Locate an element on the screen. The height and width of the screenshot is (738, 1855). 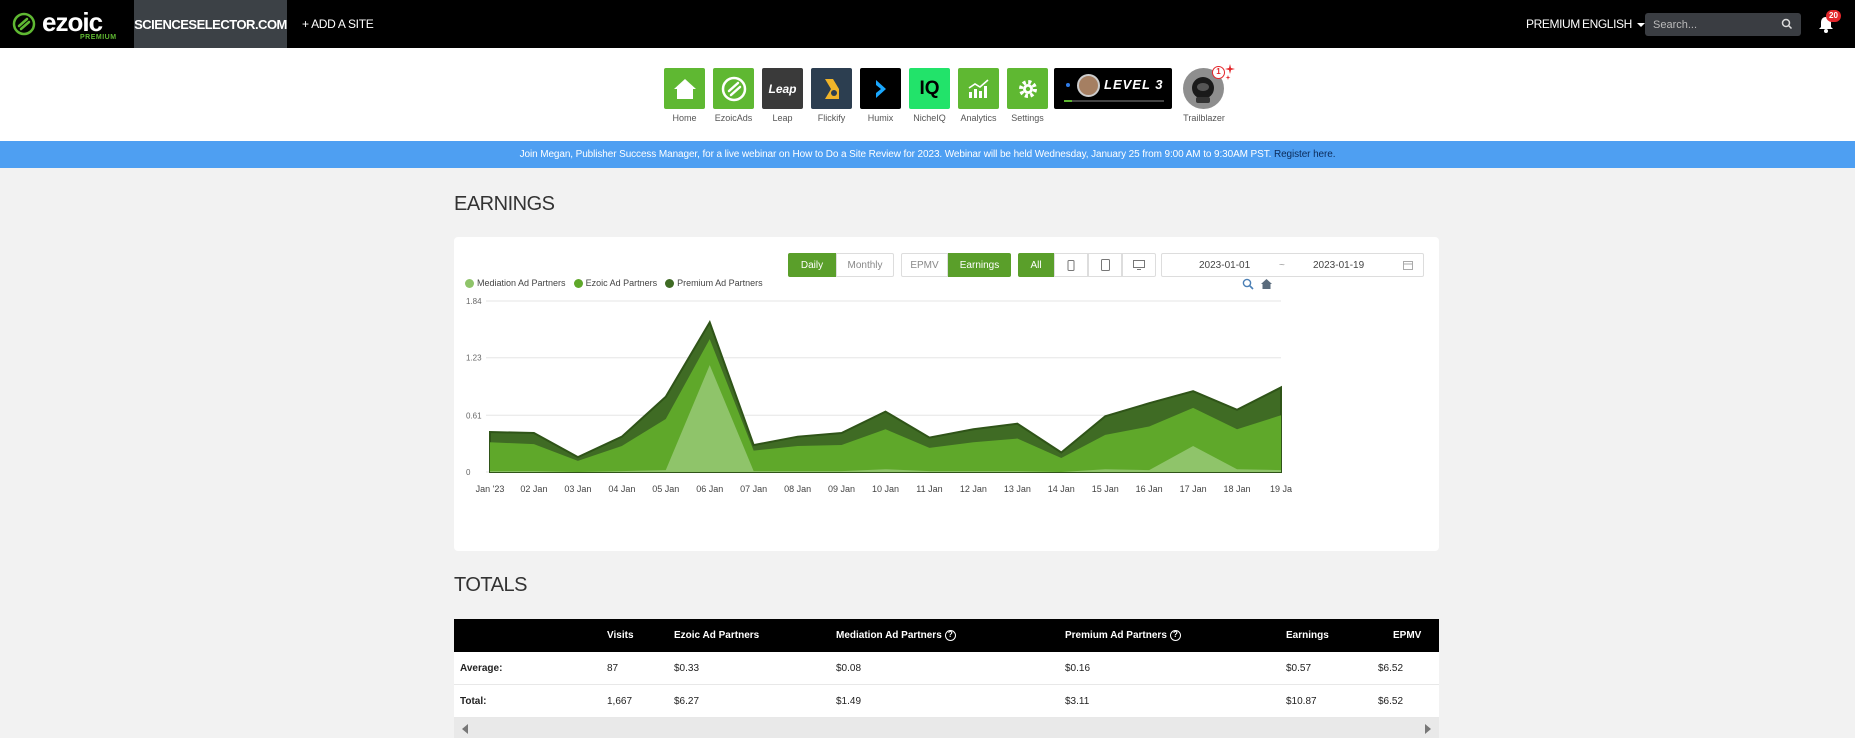
y-tick-label: 1.23 is located at coordinates (474, 358).